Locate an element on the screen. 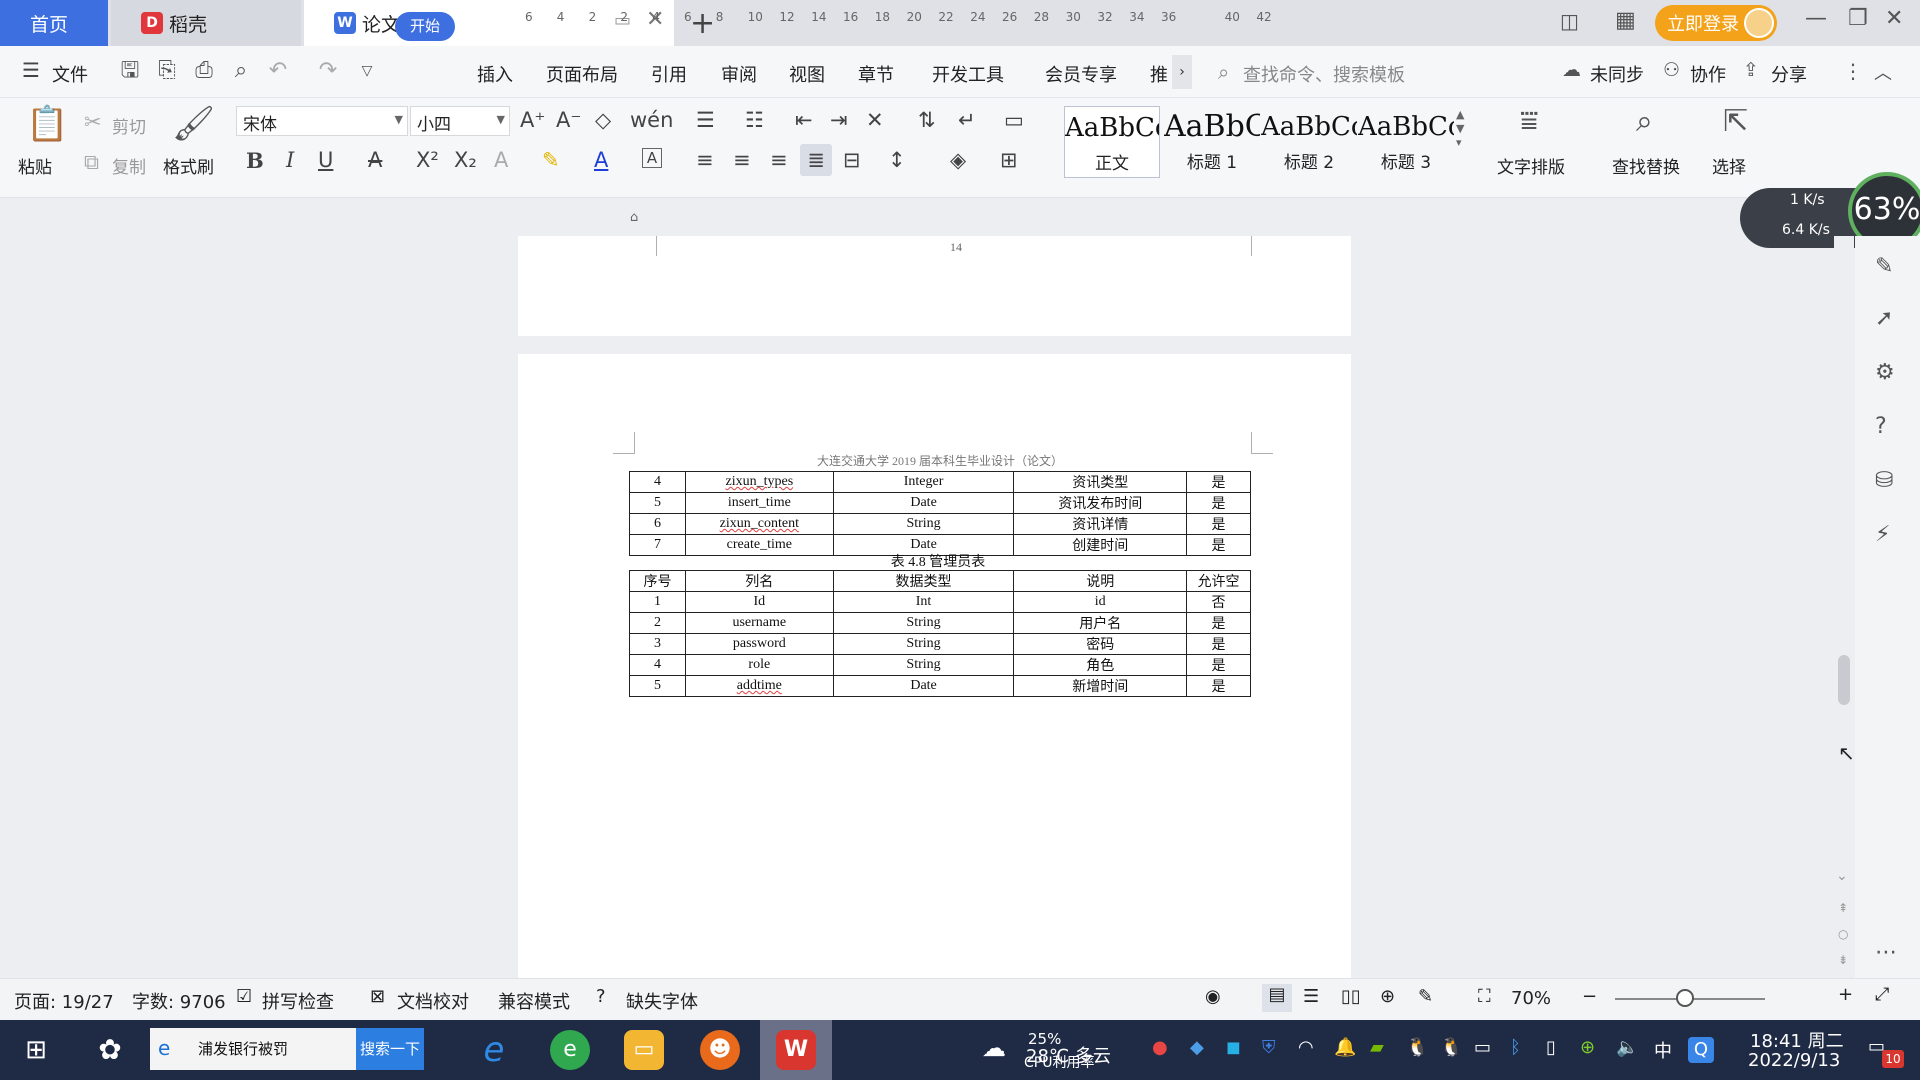 Image resolution: width=1920 pixels, height=1080 pixels. select-button: 选择 is located at coordinates (1729, 165).